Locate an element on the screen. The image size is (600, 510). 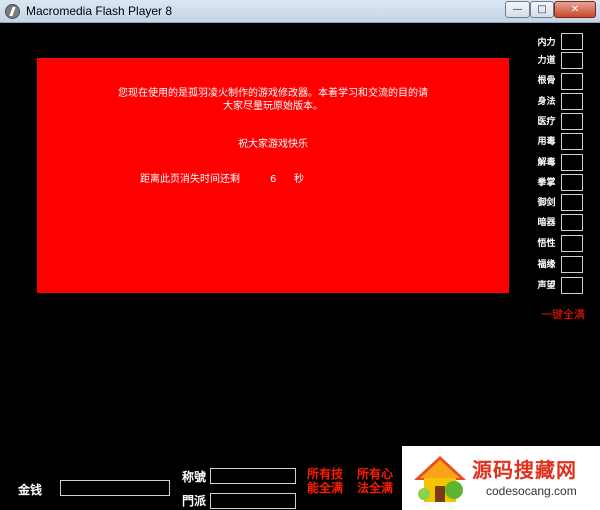
max-all-skills-button: 所有技 能全满 is located at coordinates (325, 481).